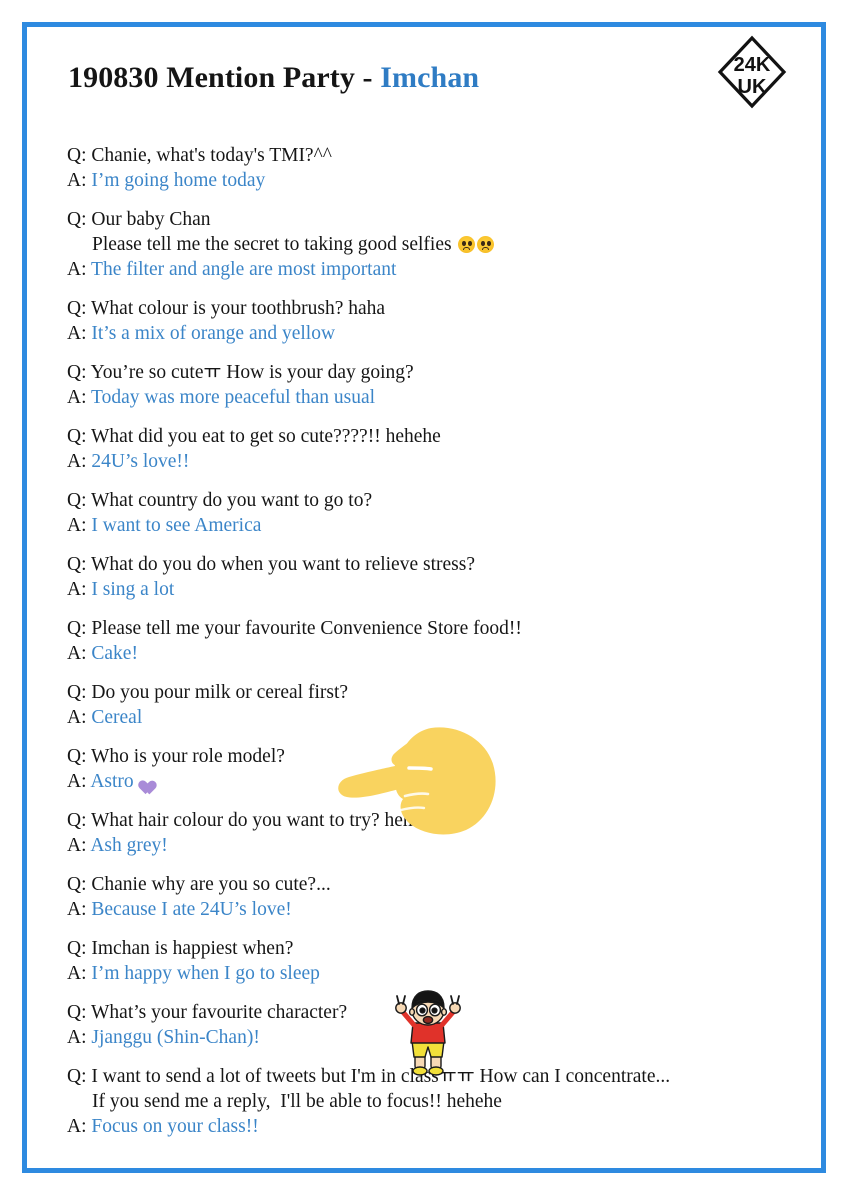  What do you see at coordinates (427, 948) in the screenshot?
I see `question-line: Q: Imchan is happiest when?` at bounding box center [427, 948].